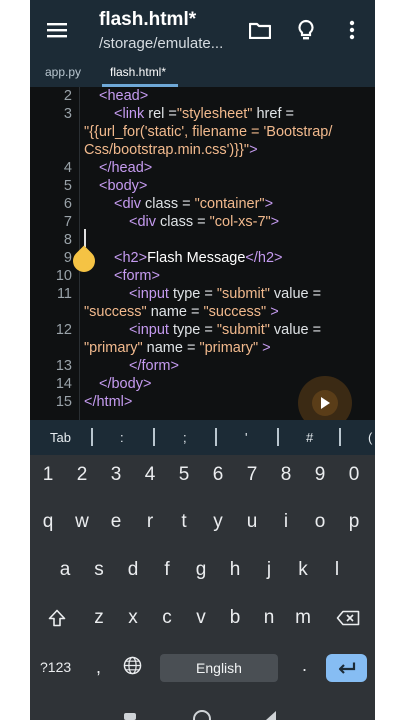 The image size is (405, 720). Describe the element at coordinates (354, 475) in the screenshot. I see `key-0: 0` at that location.